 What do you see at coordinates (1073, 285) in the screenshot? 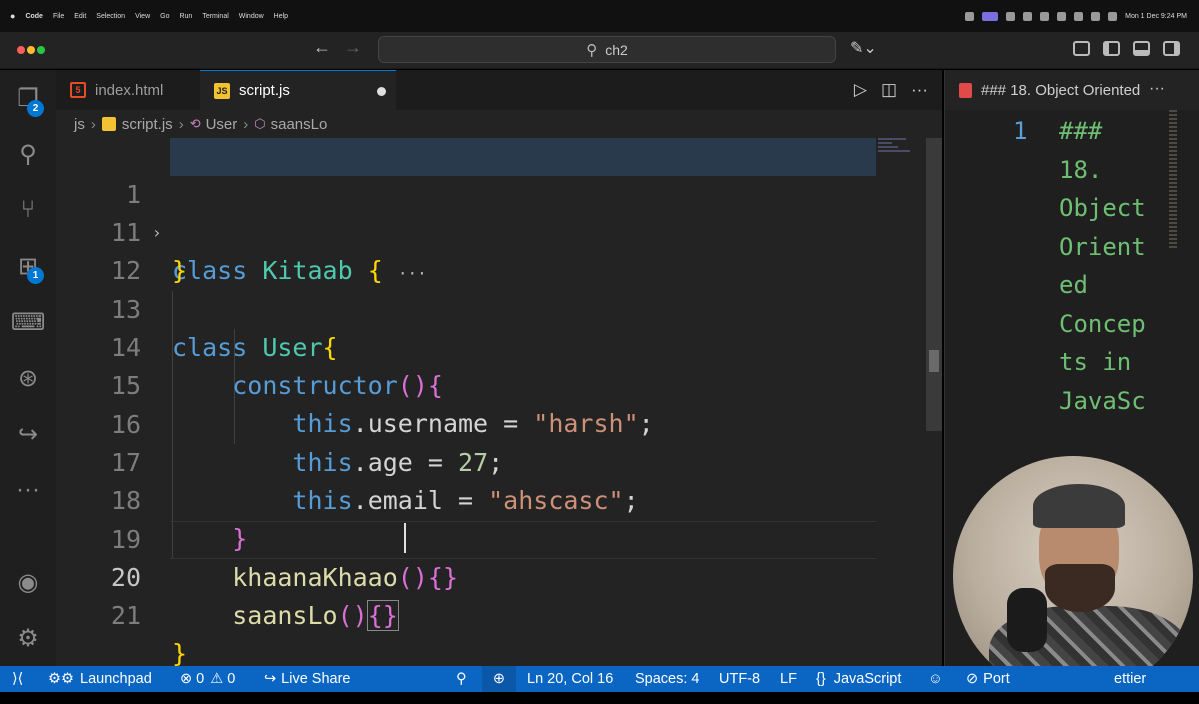
I see `wrapped-line: ed` at bounding box center [1073, 285].